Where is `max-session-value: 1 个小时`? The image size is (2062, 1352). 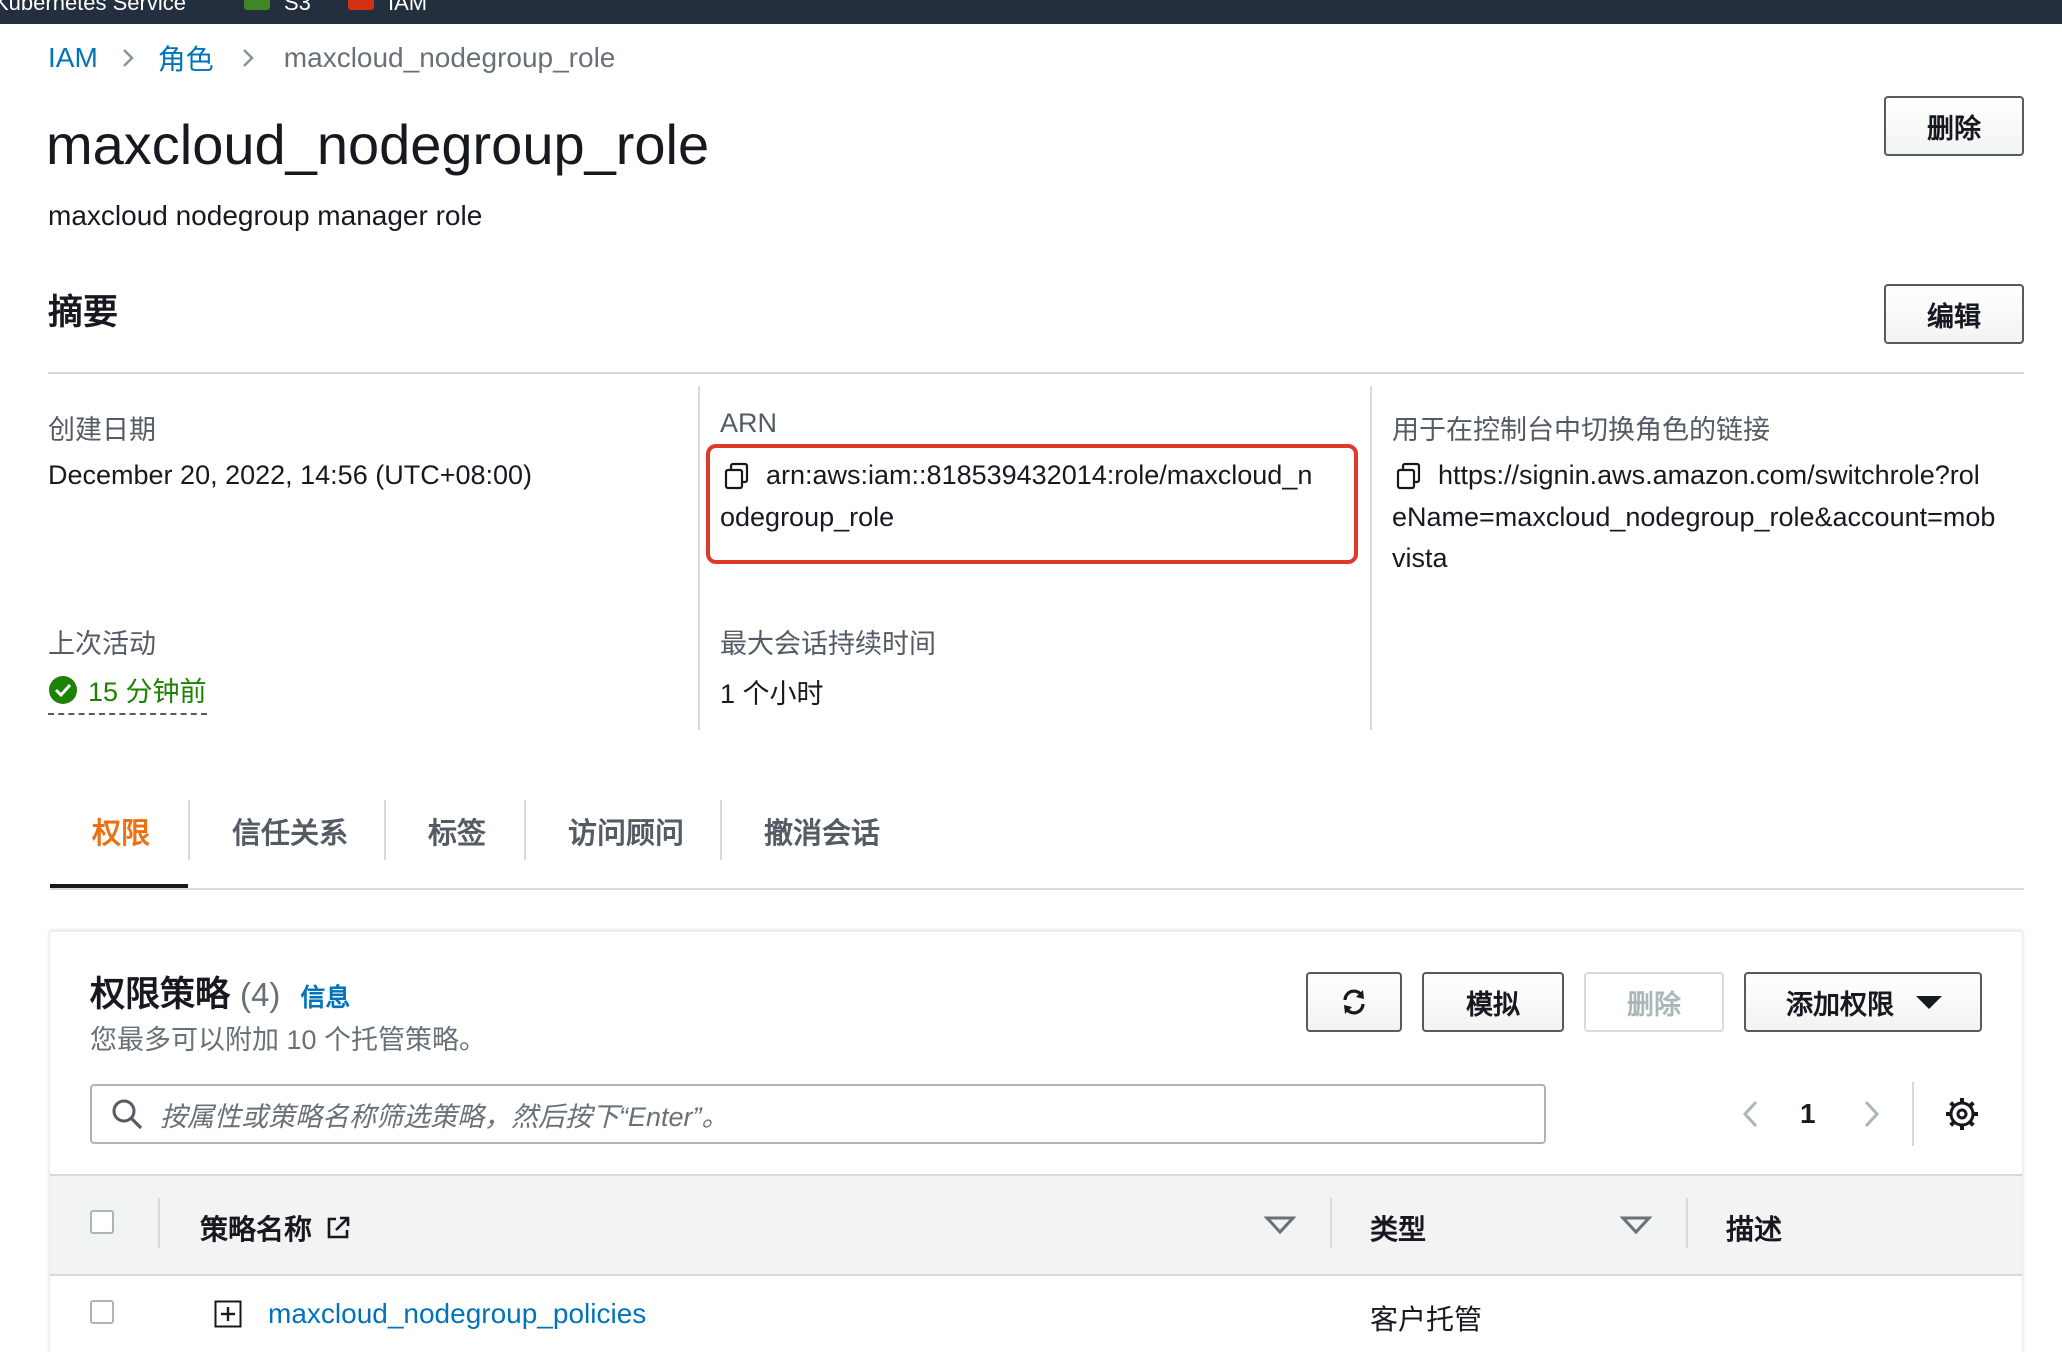
max-session-value: 1 个小时 is located at coordinates (772, 694).